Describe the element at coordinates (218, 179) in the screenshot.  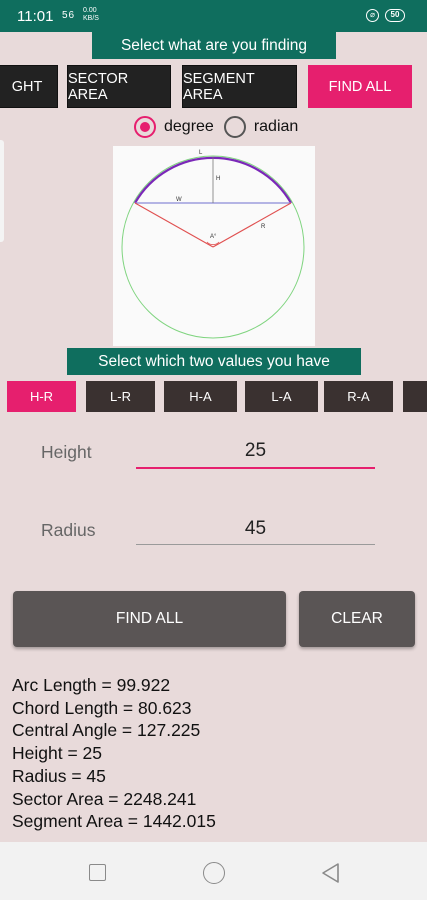
I see `label-h: H` at that location.